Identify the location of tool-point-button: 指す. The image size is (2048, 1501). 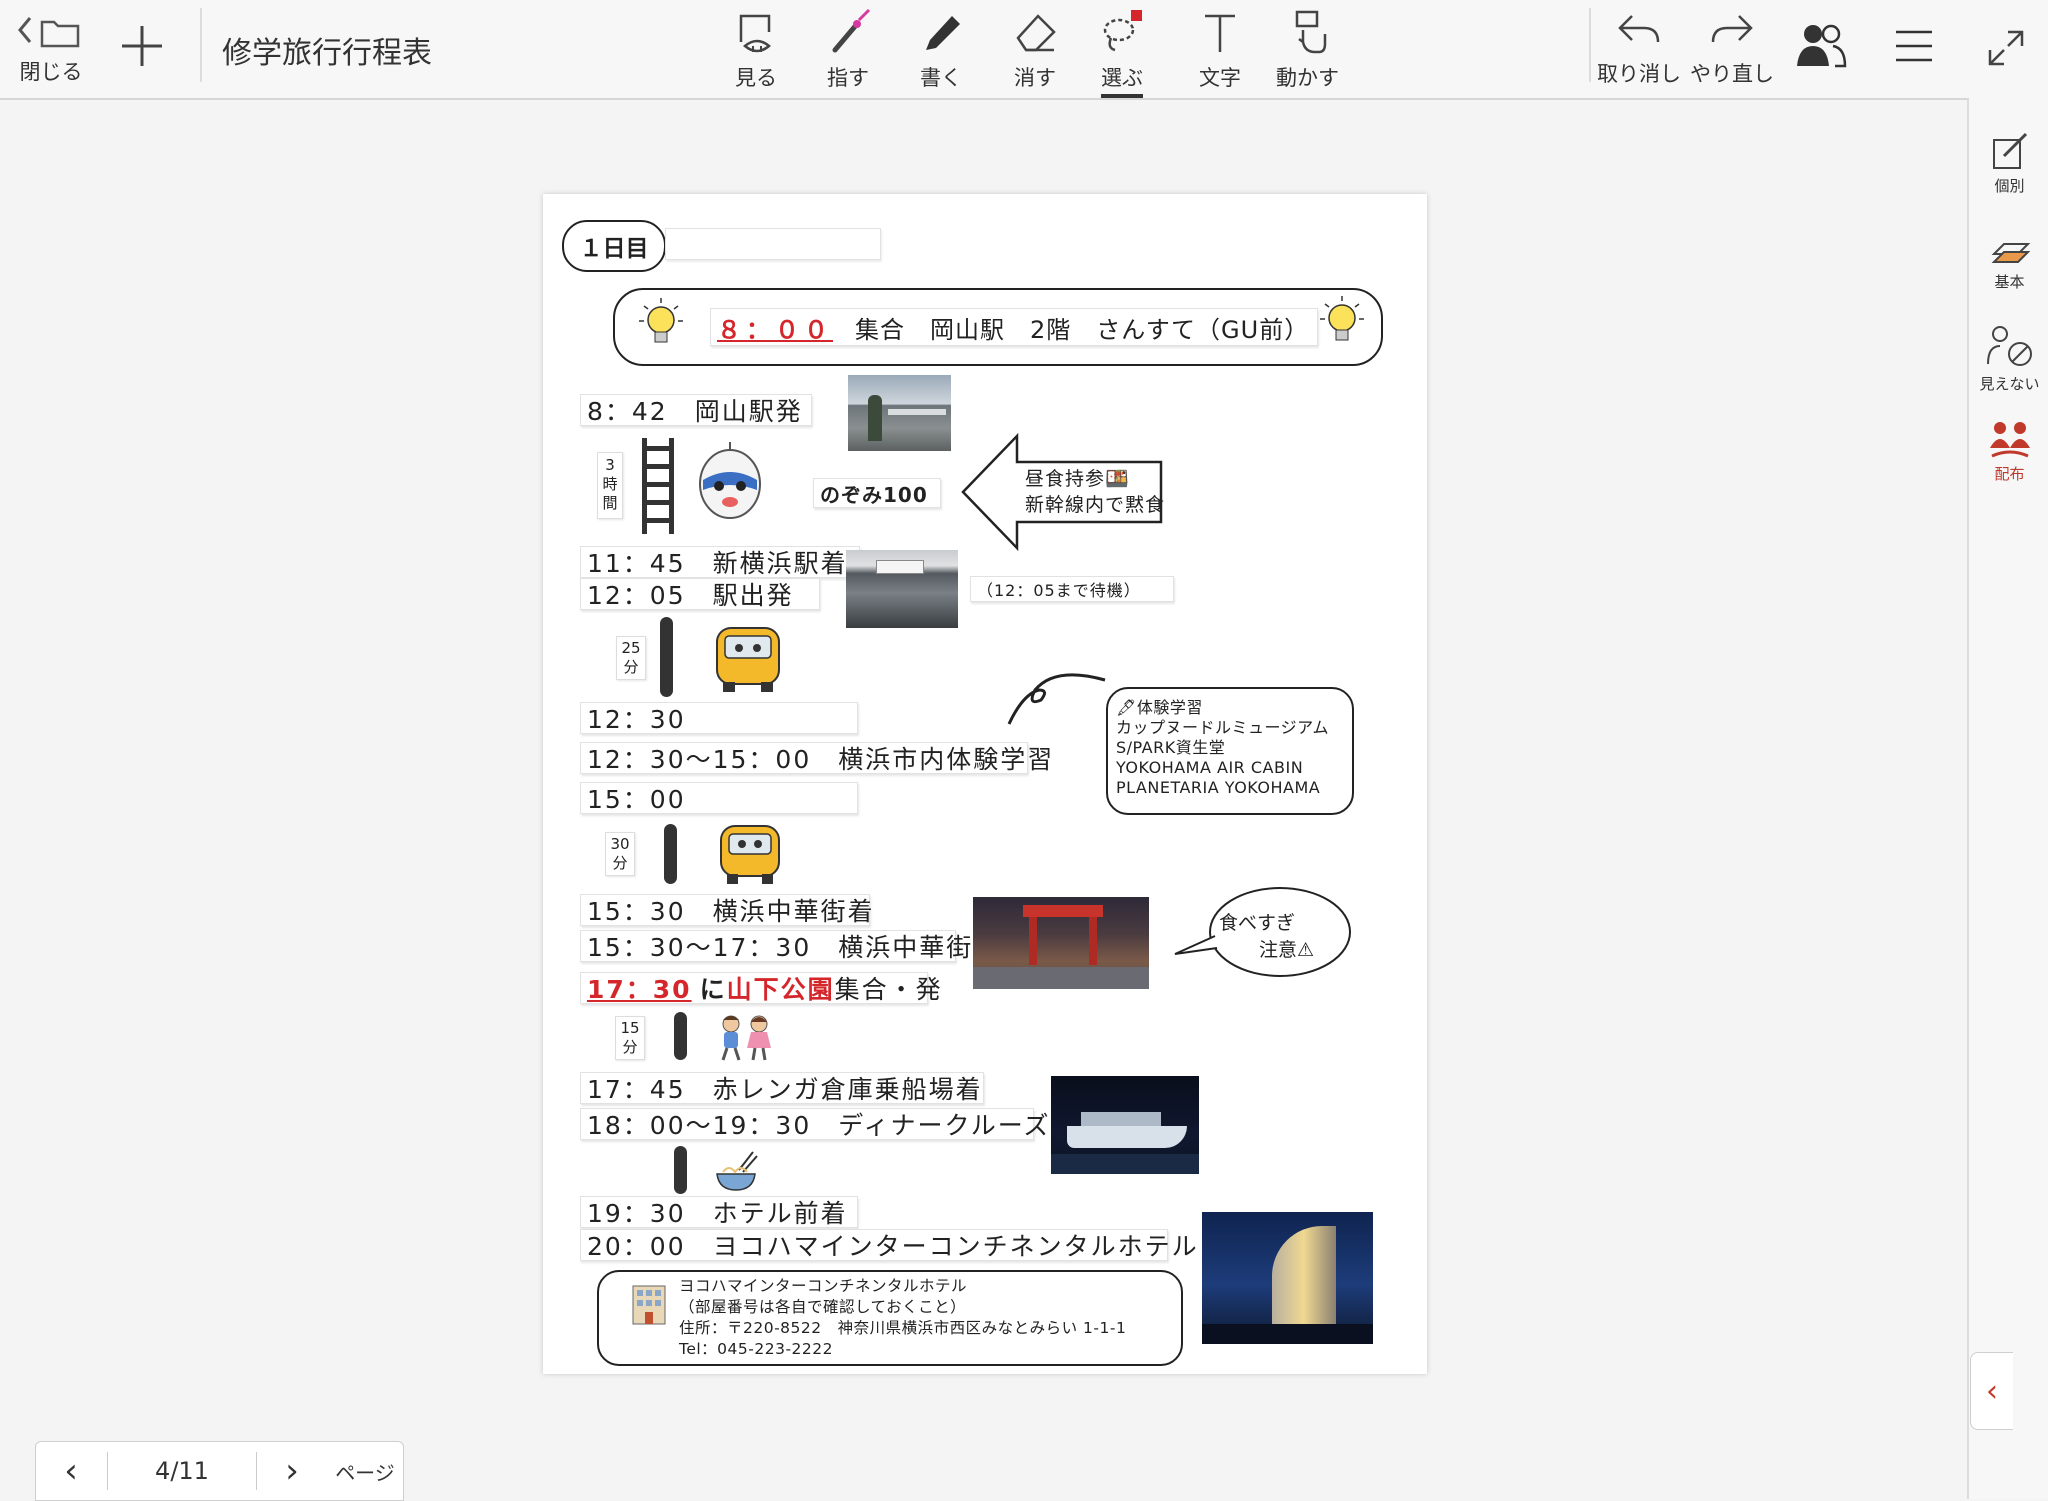
(848, 50).